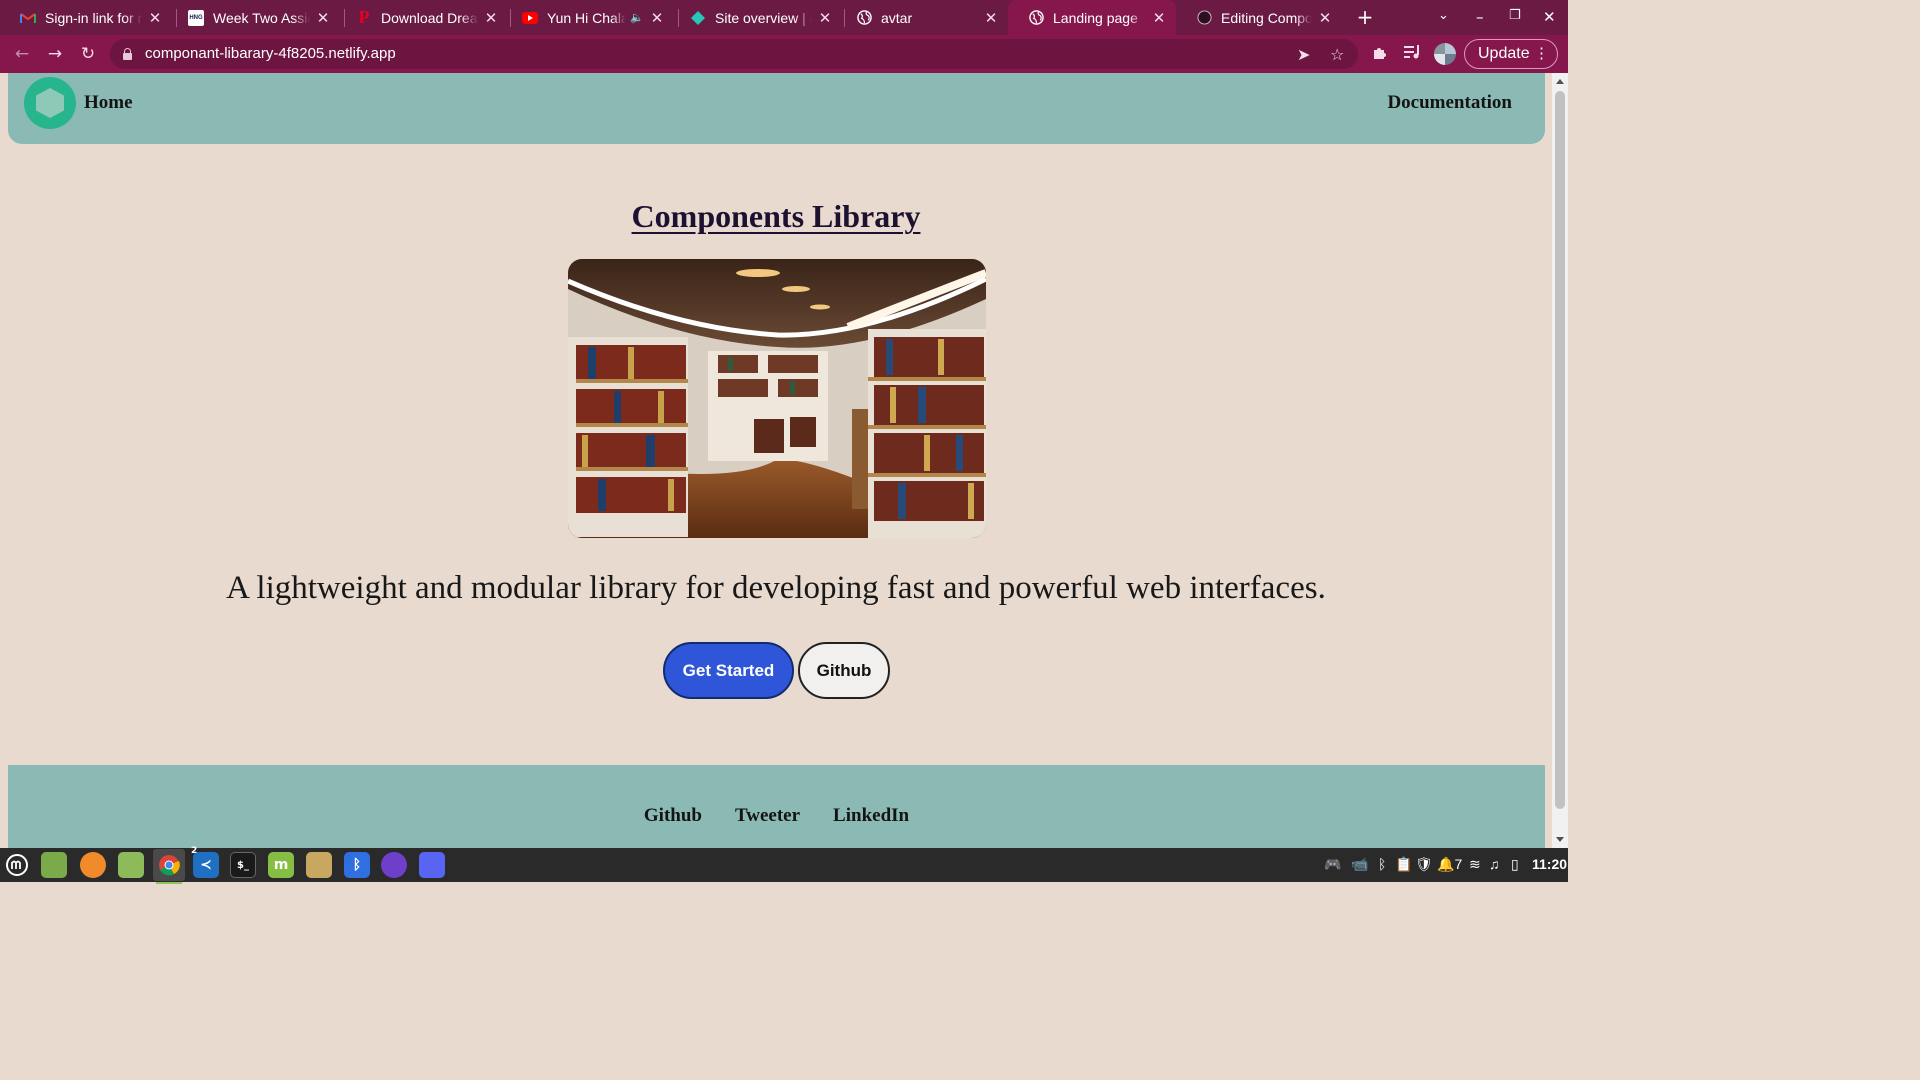 Image resolution: width=1920 pixels, height=1080 pixels. What do you see at coordinates (1337, 54) in the screenshot?
I see `bookmark-star-icon: ☆` at bounding box center [1337, 54].